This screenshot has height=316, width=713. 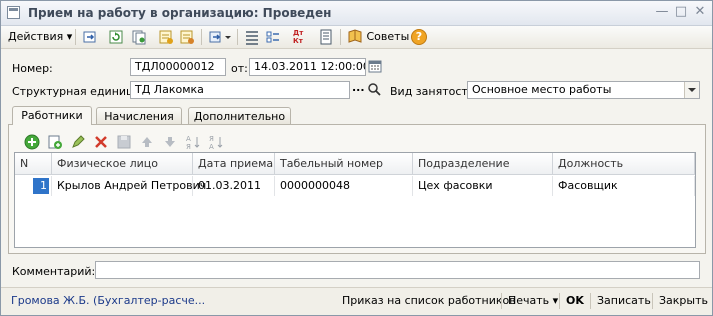 What do you see at coordinates (180, 13) in the screenshot?
I see `window-title: Прием на работу в организацию: Проведен` at bounding box center [180, 13].